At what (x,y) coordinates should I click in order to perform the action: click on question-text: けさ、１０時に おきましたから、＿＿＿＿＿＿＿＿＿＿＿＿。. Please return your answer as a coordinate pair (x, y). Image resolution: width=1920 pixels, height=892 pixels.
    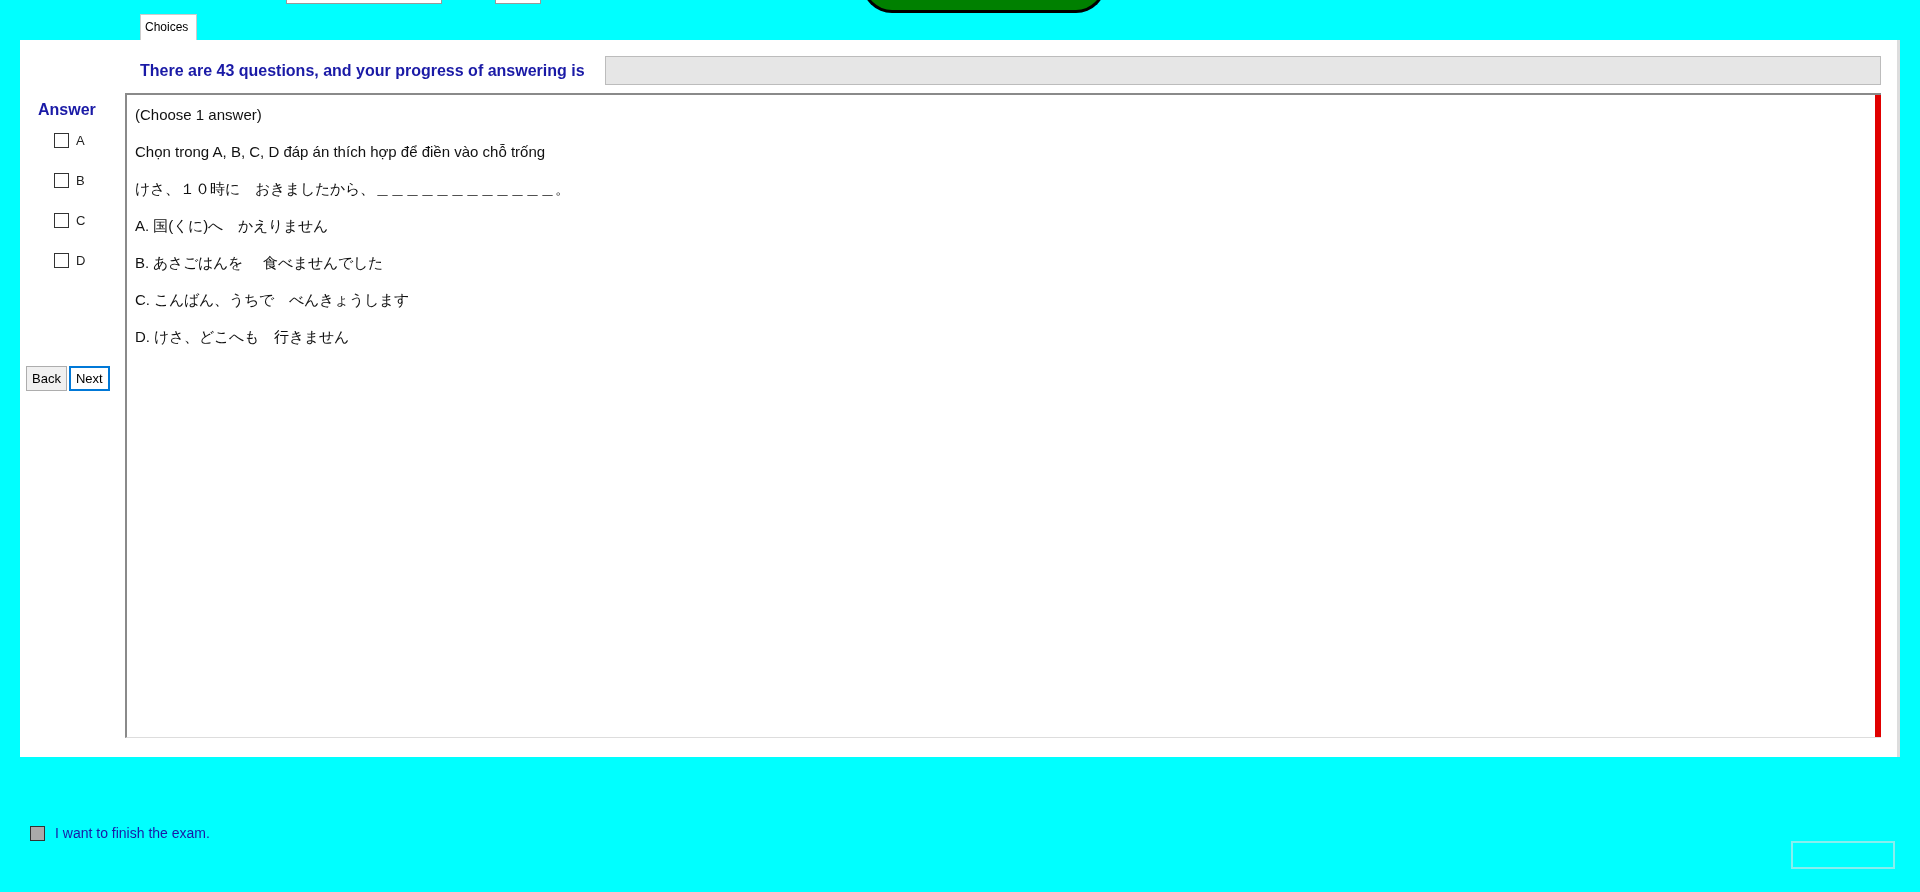
    Looking at the image, I should click on (353, 188).